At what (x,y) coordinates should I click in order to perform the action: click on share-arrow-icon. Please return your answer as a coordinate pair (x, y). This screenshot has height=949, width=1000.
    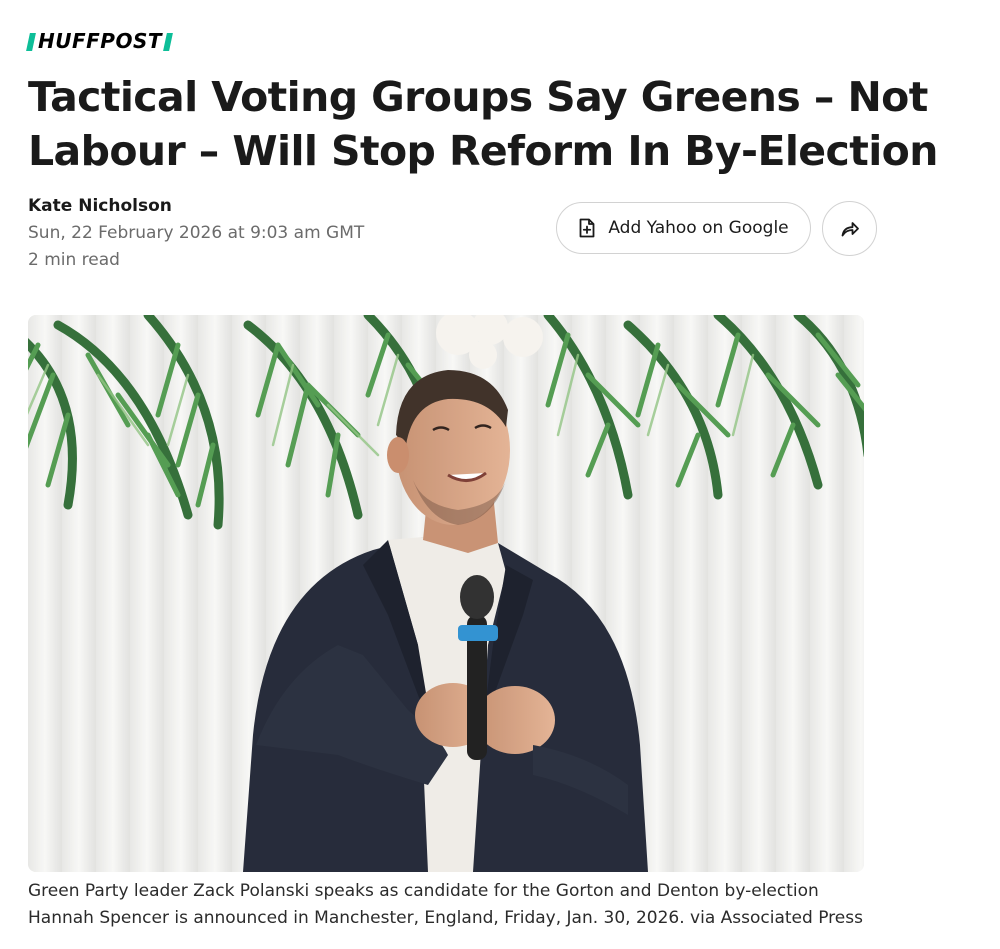
    Looking at the image, I should click on (850, 229).